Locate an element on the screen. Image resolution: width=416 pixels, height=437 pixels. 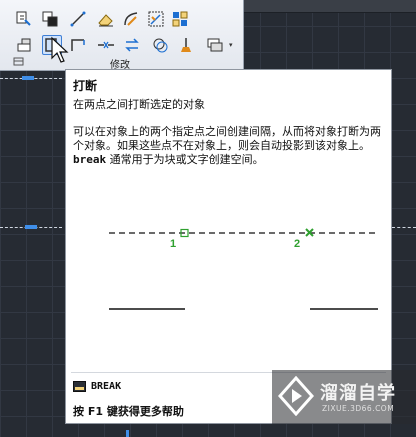
join-icon is located at coordinates (106, 45).